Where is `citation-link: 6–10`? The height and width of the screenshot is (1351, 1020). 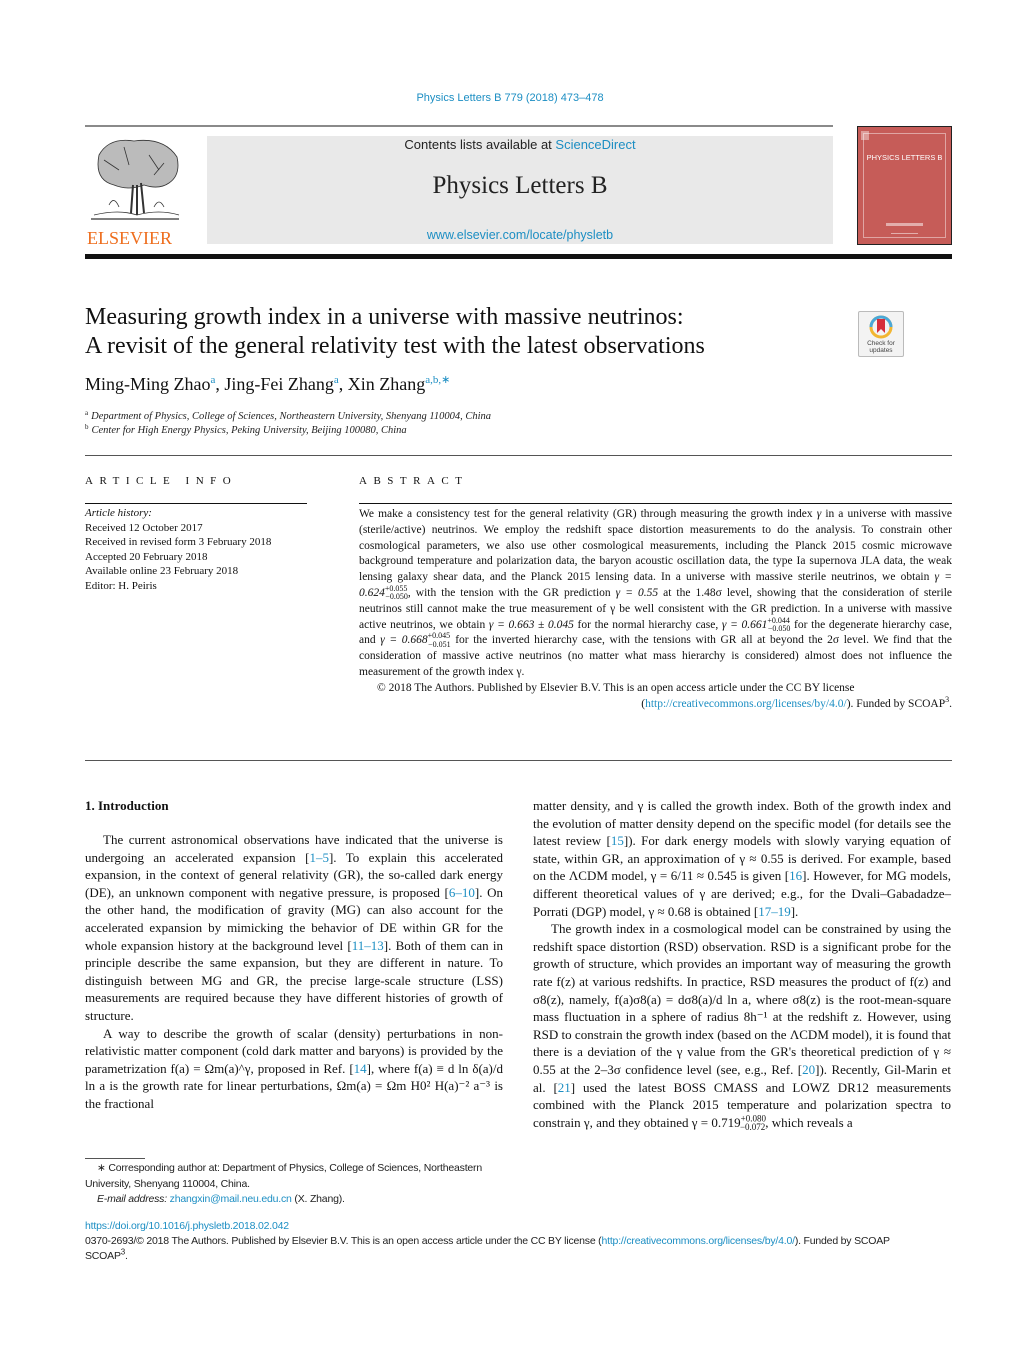
citation-link: 6–10 is located at coordinates (462, 892).